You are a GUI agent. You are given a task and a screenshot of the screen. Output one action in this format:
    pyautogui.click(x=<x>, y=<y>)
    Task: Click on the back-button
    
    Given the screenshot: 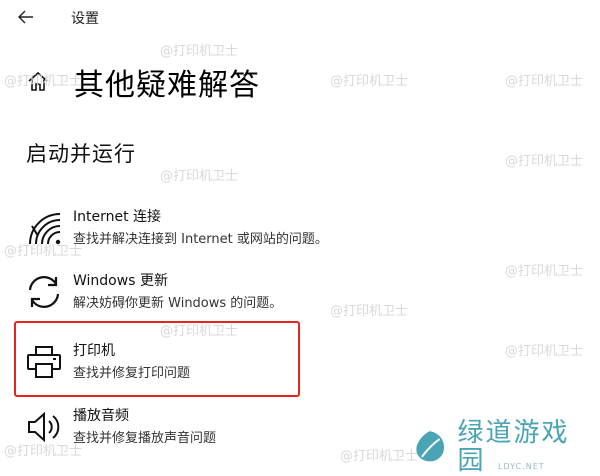 What is the action you would take?
    pyautogui.click(x=26, y=17)
    